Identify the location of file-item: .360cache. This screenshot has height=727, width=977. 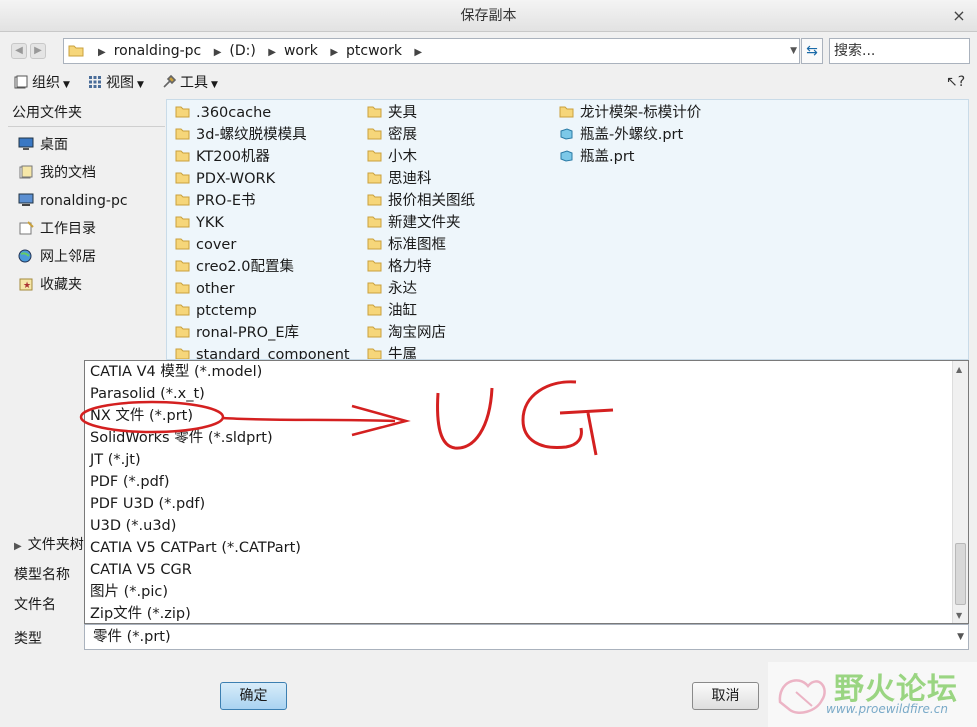
(262, 113).